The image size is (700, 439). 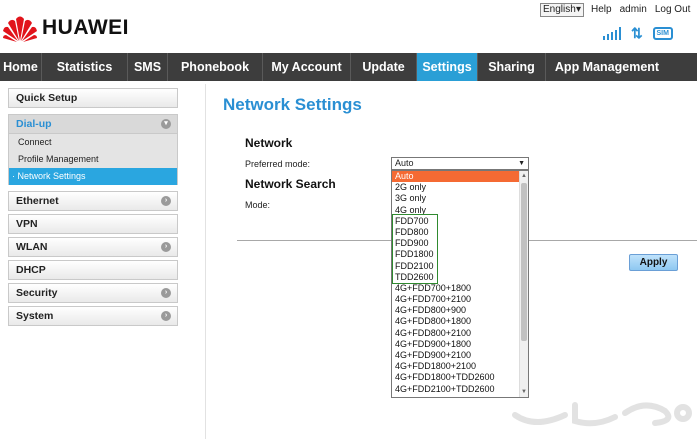 I want to click on dropdown-option: 4G+FDD1800+2100, so click(x=456, y=366).